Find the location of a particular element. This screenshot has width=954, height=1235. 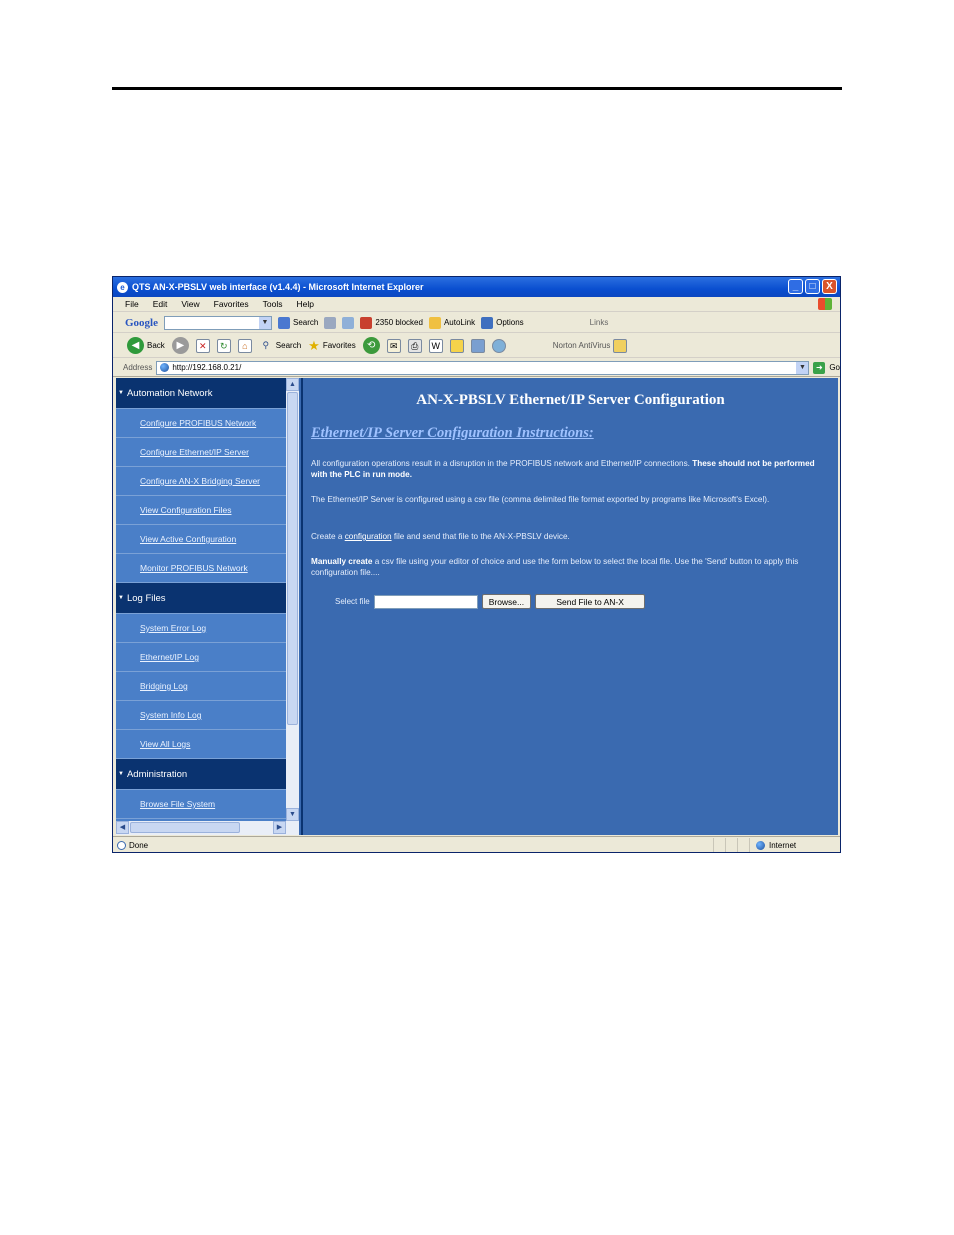

scroll-down-icon: ▼ is located at coordinates (292, 814).